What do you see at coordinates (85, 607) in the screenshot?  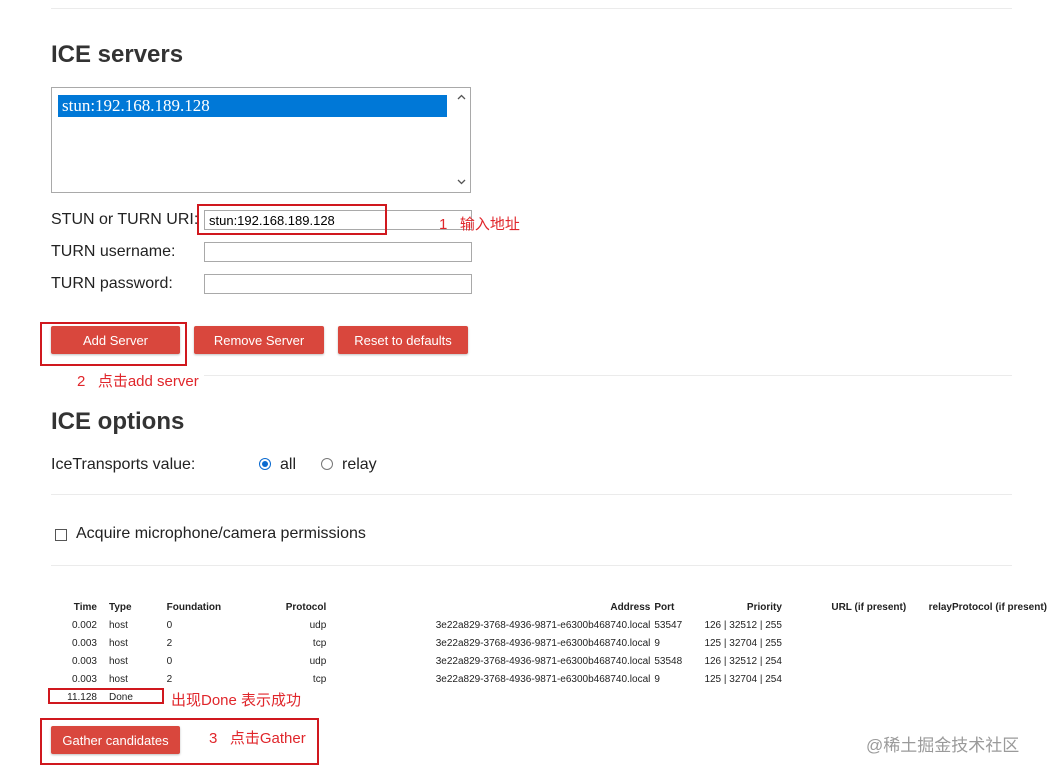 I see `header-time: Time` at bounding box center [85, 607].